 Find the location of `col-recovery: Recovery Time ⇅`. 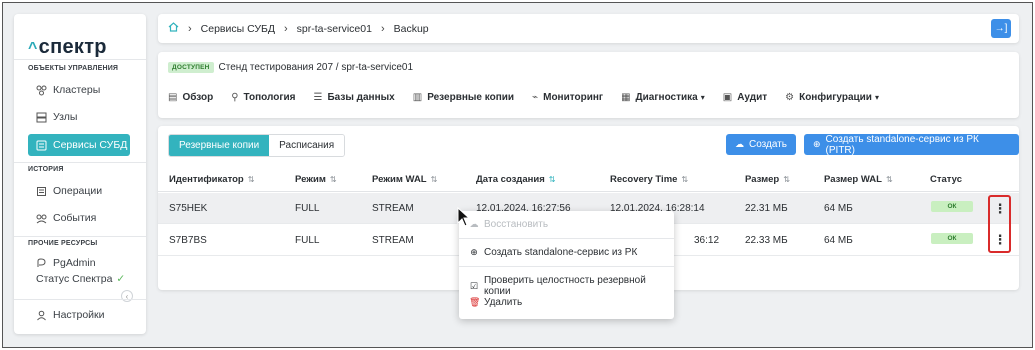

col-recovery: Recovery Time ⇅ is located at coordinates (649, 179).